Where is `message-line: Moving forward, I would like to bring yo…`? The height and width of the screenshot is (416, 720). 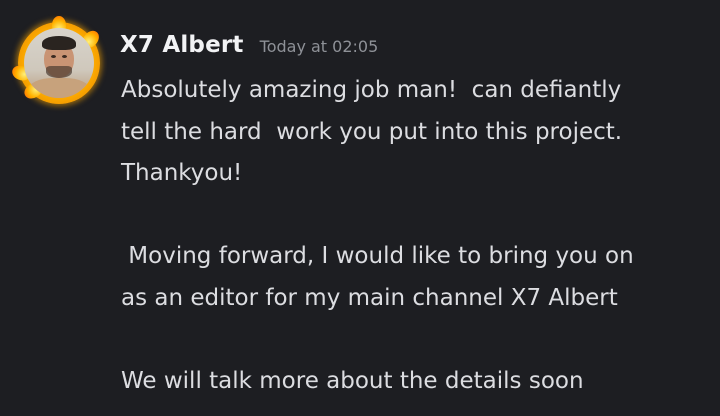
message-line: Moving forward, I would like to bring yo… is located at coordinates (377, 256).